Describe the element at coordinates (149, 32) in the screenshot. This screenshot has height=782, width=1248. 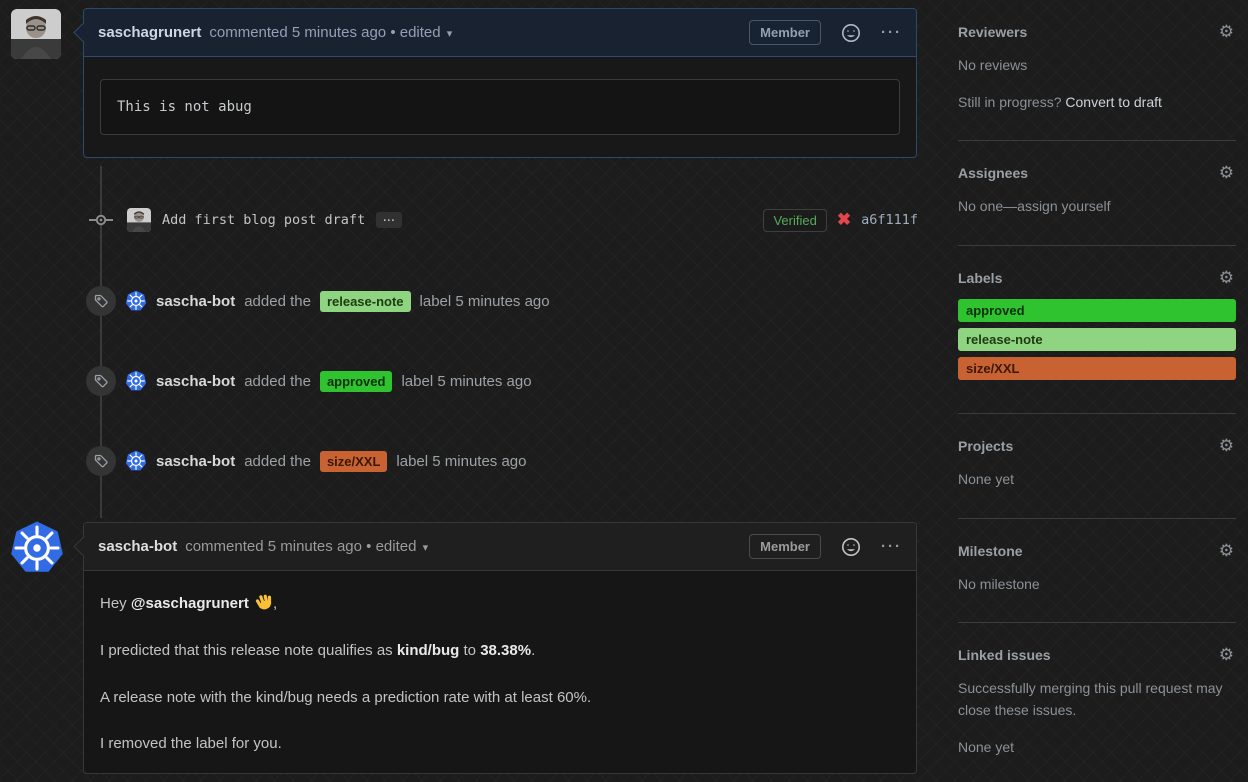
I see `comment-author-link: saschagrunert` at that location.